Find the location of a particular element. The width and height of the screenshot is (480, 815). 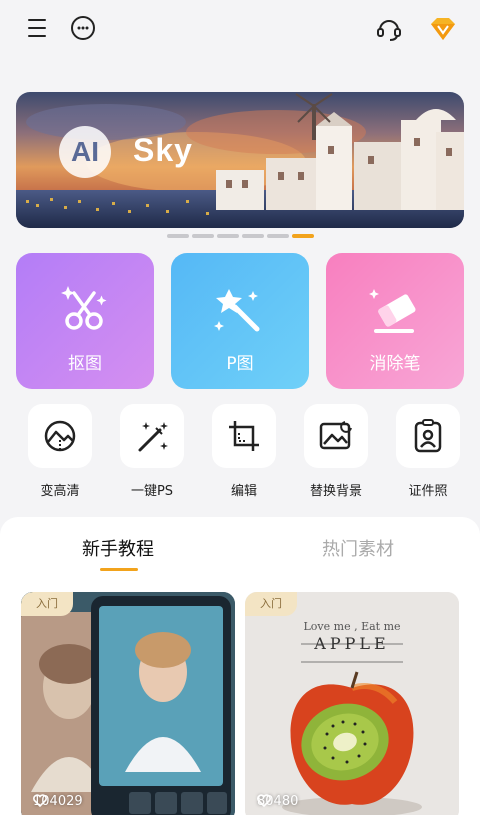

p-image-tool-label: P图 is located at coordinates (240, 364).